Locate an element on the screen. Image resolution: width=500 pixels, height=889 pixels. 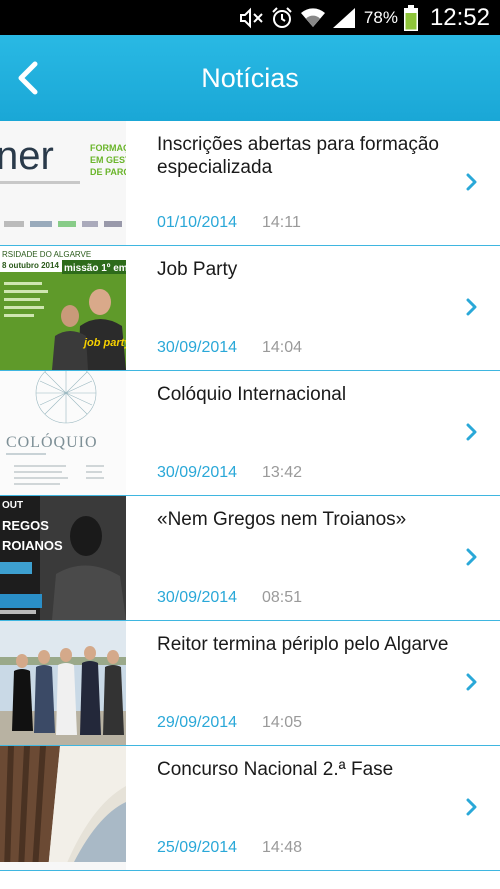
thumb-logo-text: ner is located at coordinates (27, 156).